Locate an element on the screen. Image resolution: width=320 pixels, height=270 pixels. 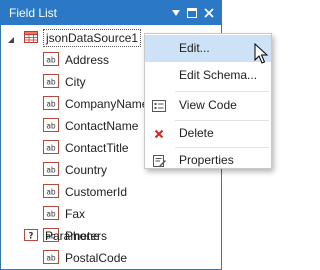
collapse-expander-icon is located at coordinates (11, 38).